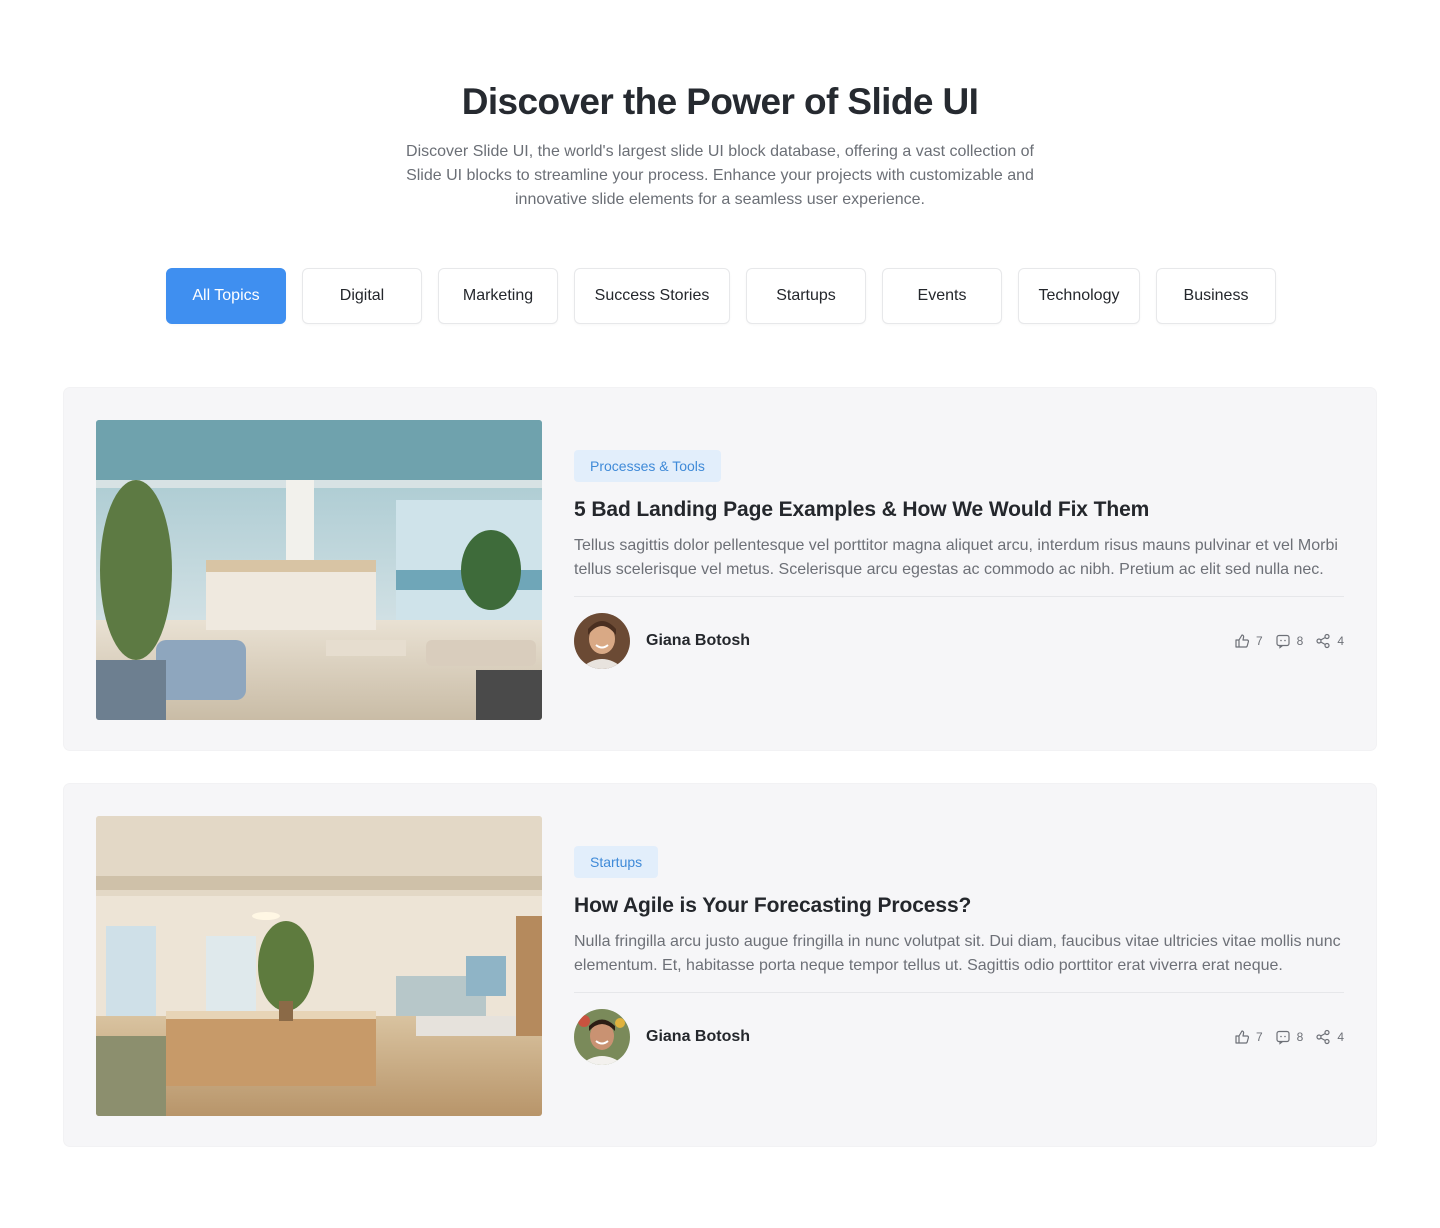 The height and width of the screenshot is (1228, 1440). Describe the element at coordinates (226, 296) in the screenshot. I see `topic-all-topics: All Topics` at that location.